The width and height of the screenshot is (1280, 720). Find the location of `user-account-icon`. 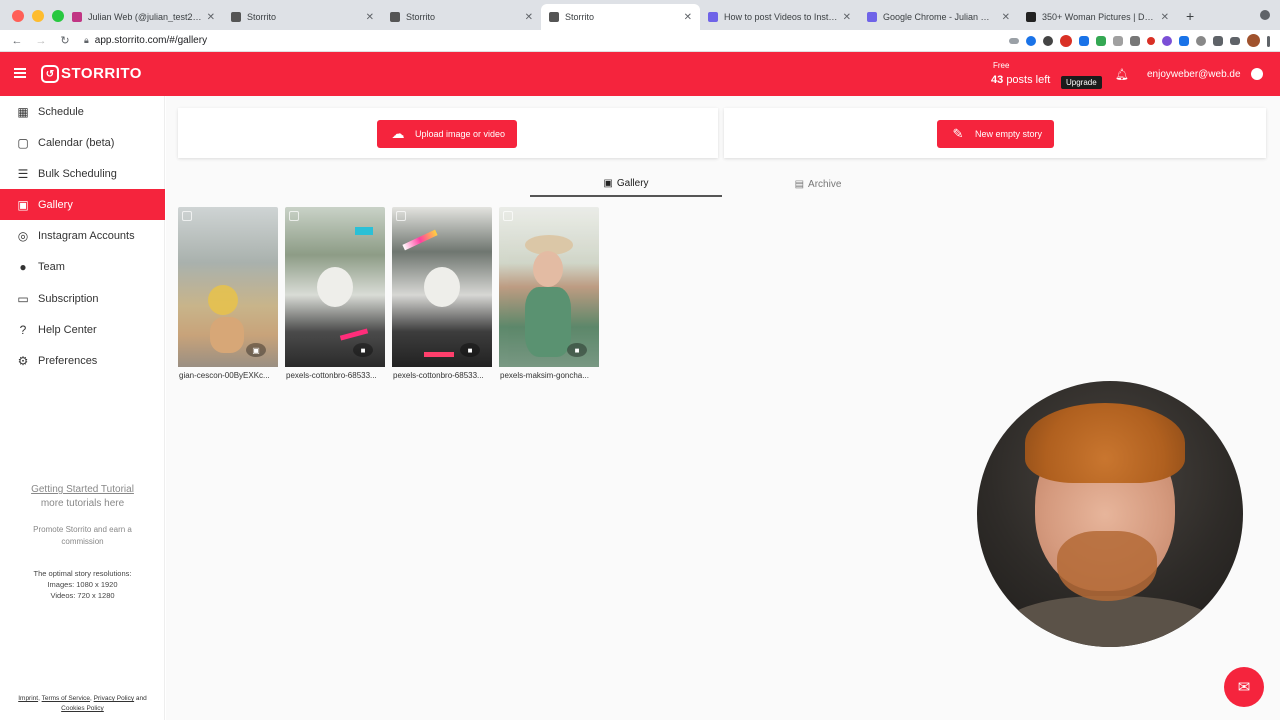

user-account-icon is located at coordinates (1257, 74).